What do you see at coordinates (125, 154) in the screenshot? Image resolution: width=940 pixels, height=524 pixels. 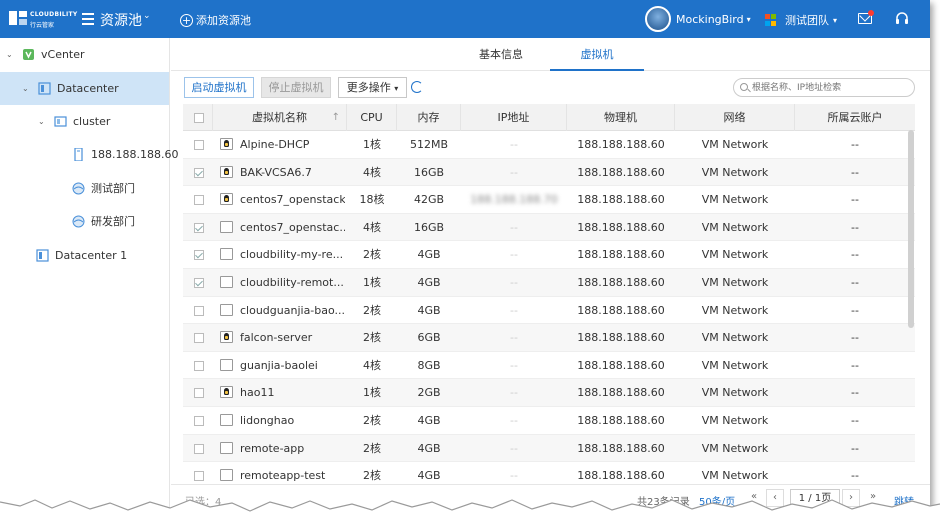 I see `tree-item-host: 188.188.188.60` at bounding box center [125, 154].